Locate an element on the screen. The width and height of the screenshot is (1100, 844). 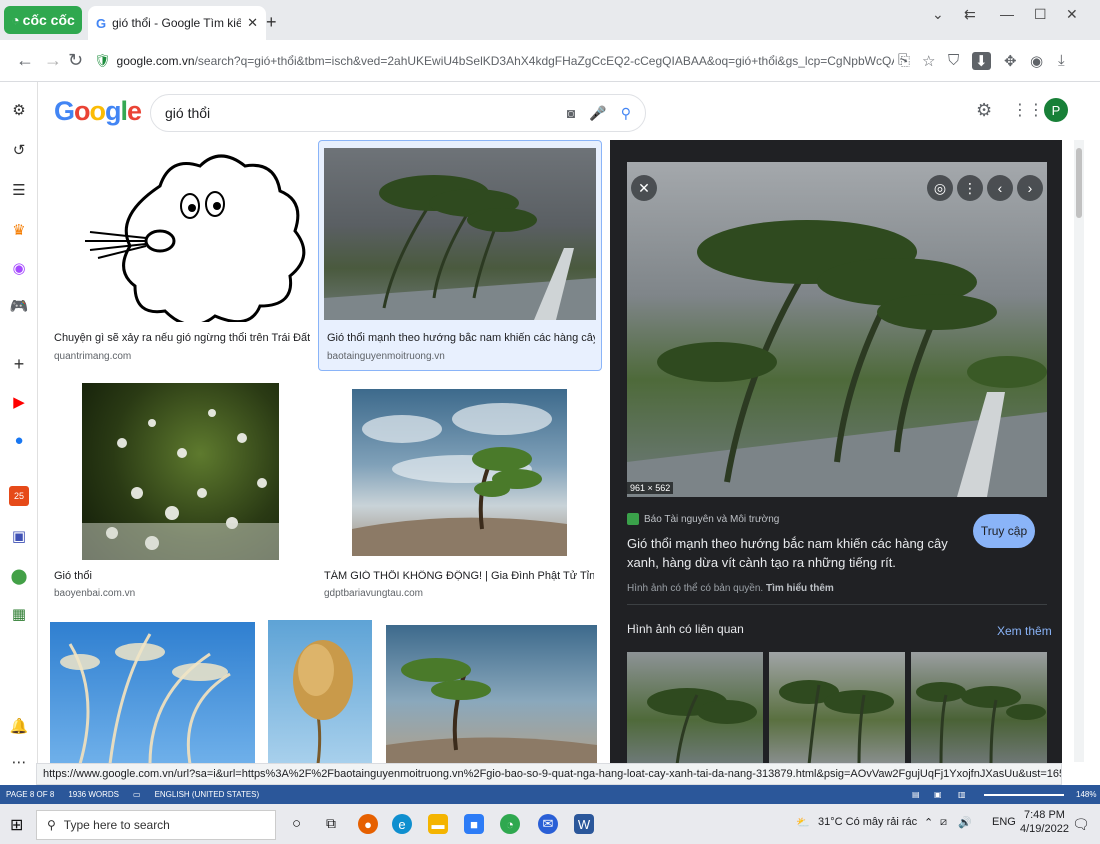
camera-search-icon: ◙ is located at coordinates (571, 113).